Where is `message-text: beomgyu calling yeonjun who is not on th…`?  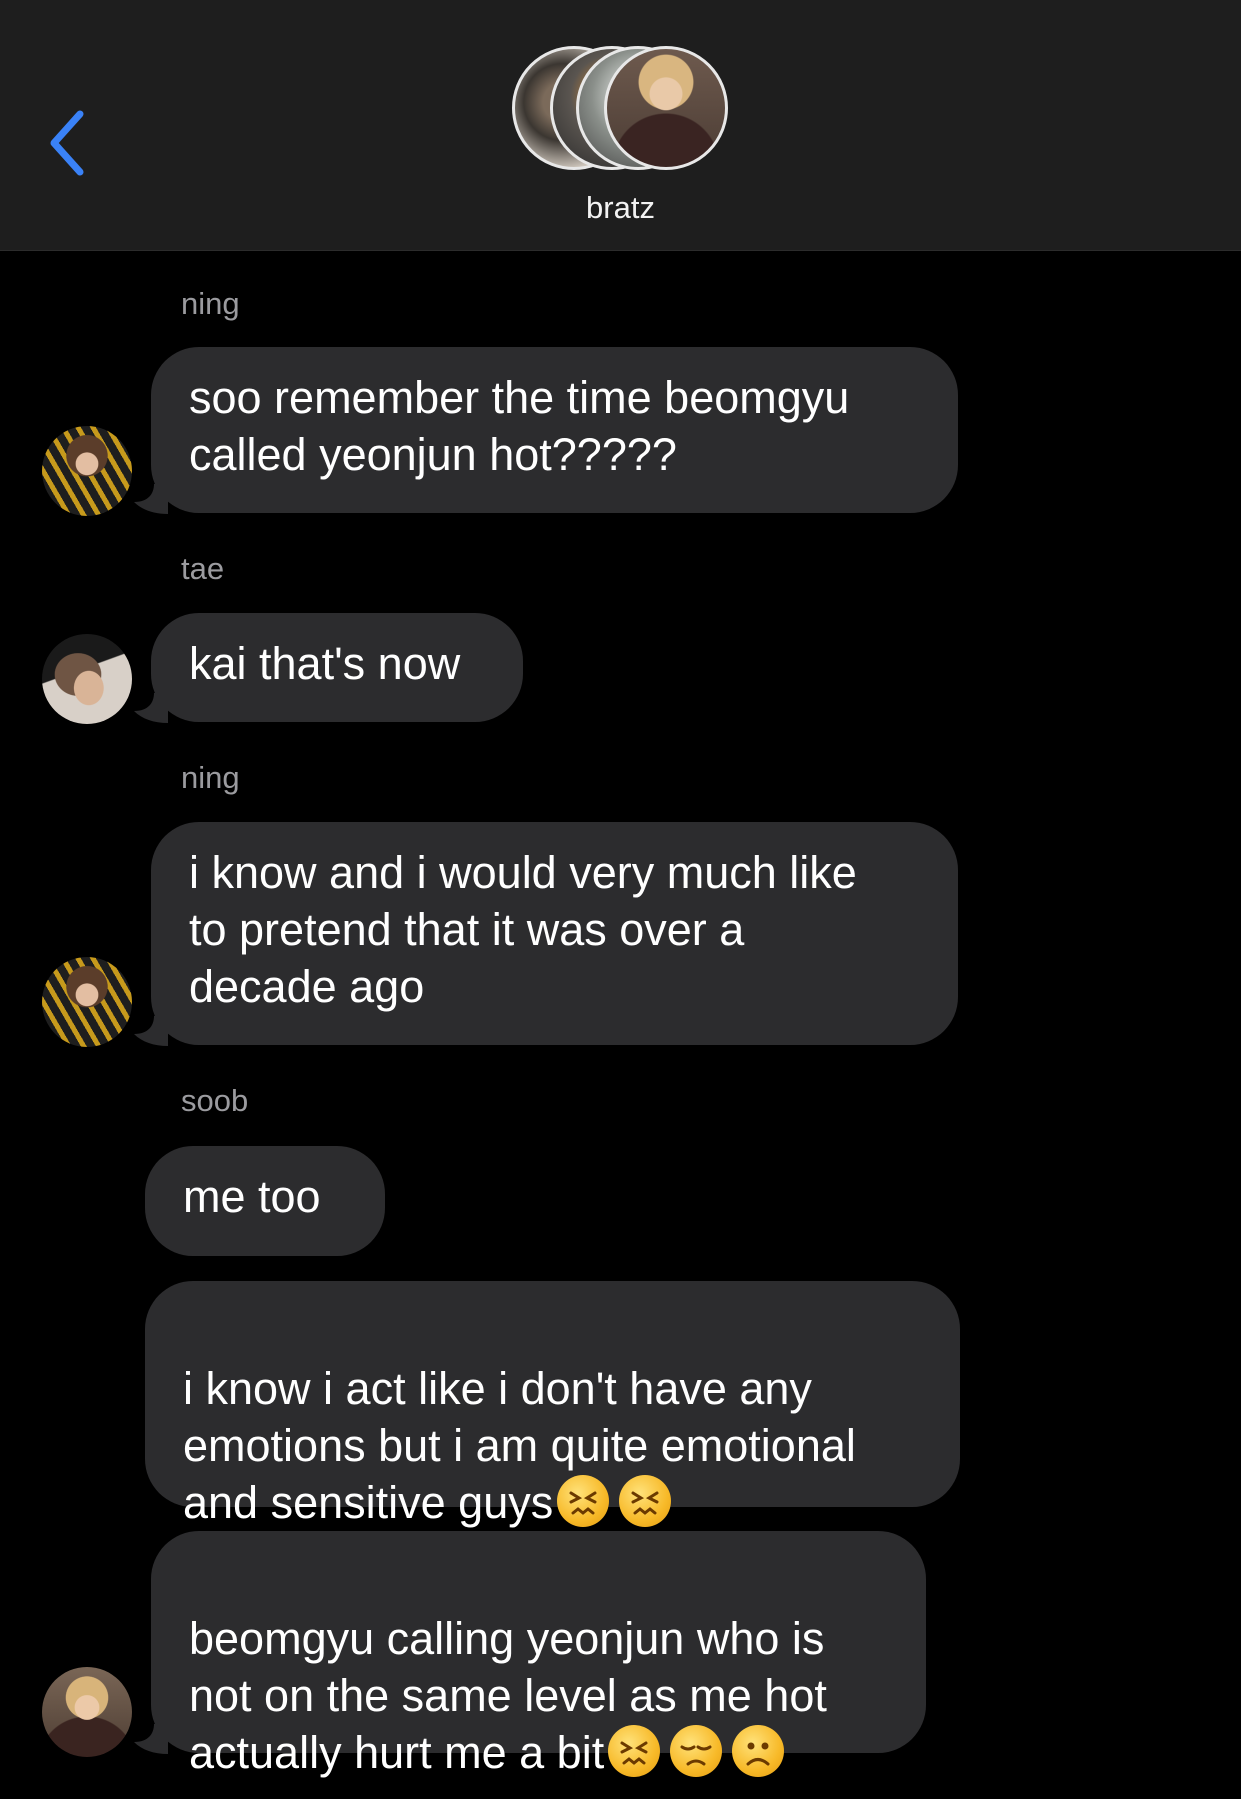
message-text: beomgyu calling yeonjun who is not on th… is located at coordinates (508, 1695).